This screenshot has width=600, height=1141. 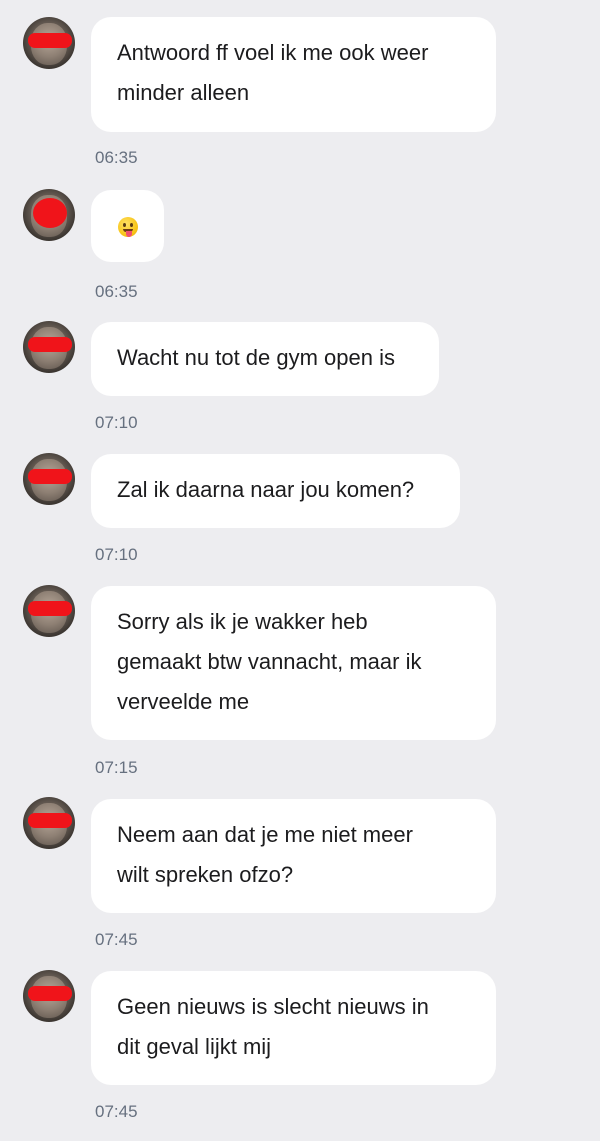 What do you see at coordinates (266, 489) in the screenshot?
I see `message-text: Zal ik daarna naar jou komen?` at bounding box center [266, 489].